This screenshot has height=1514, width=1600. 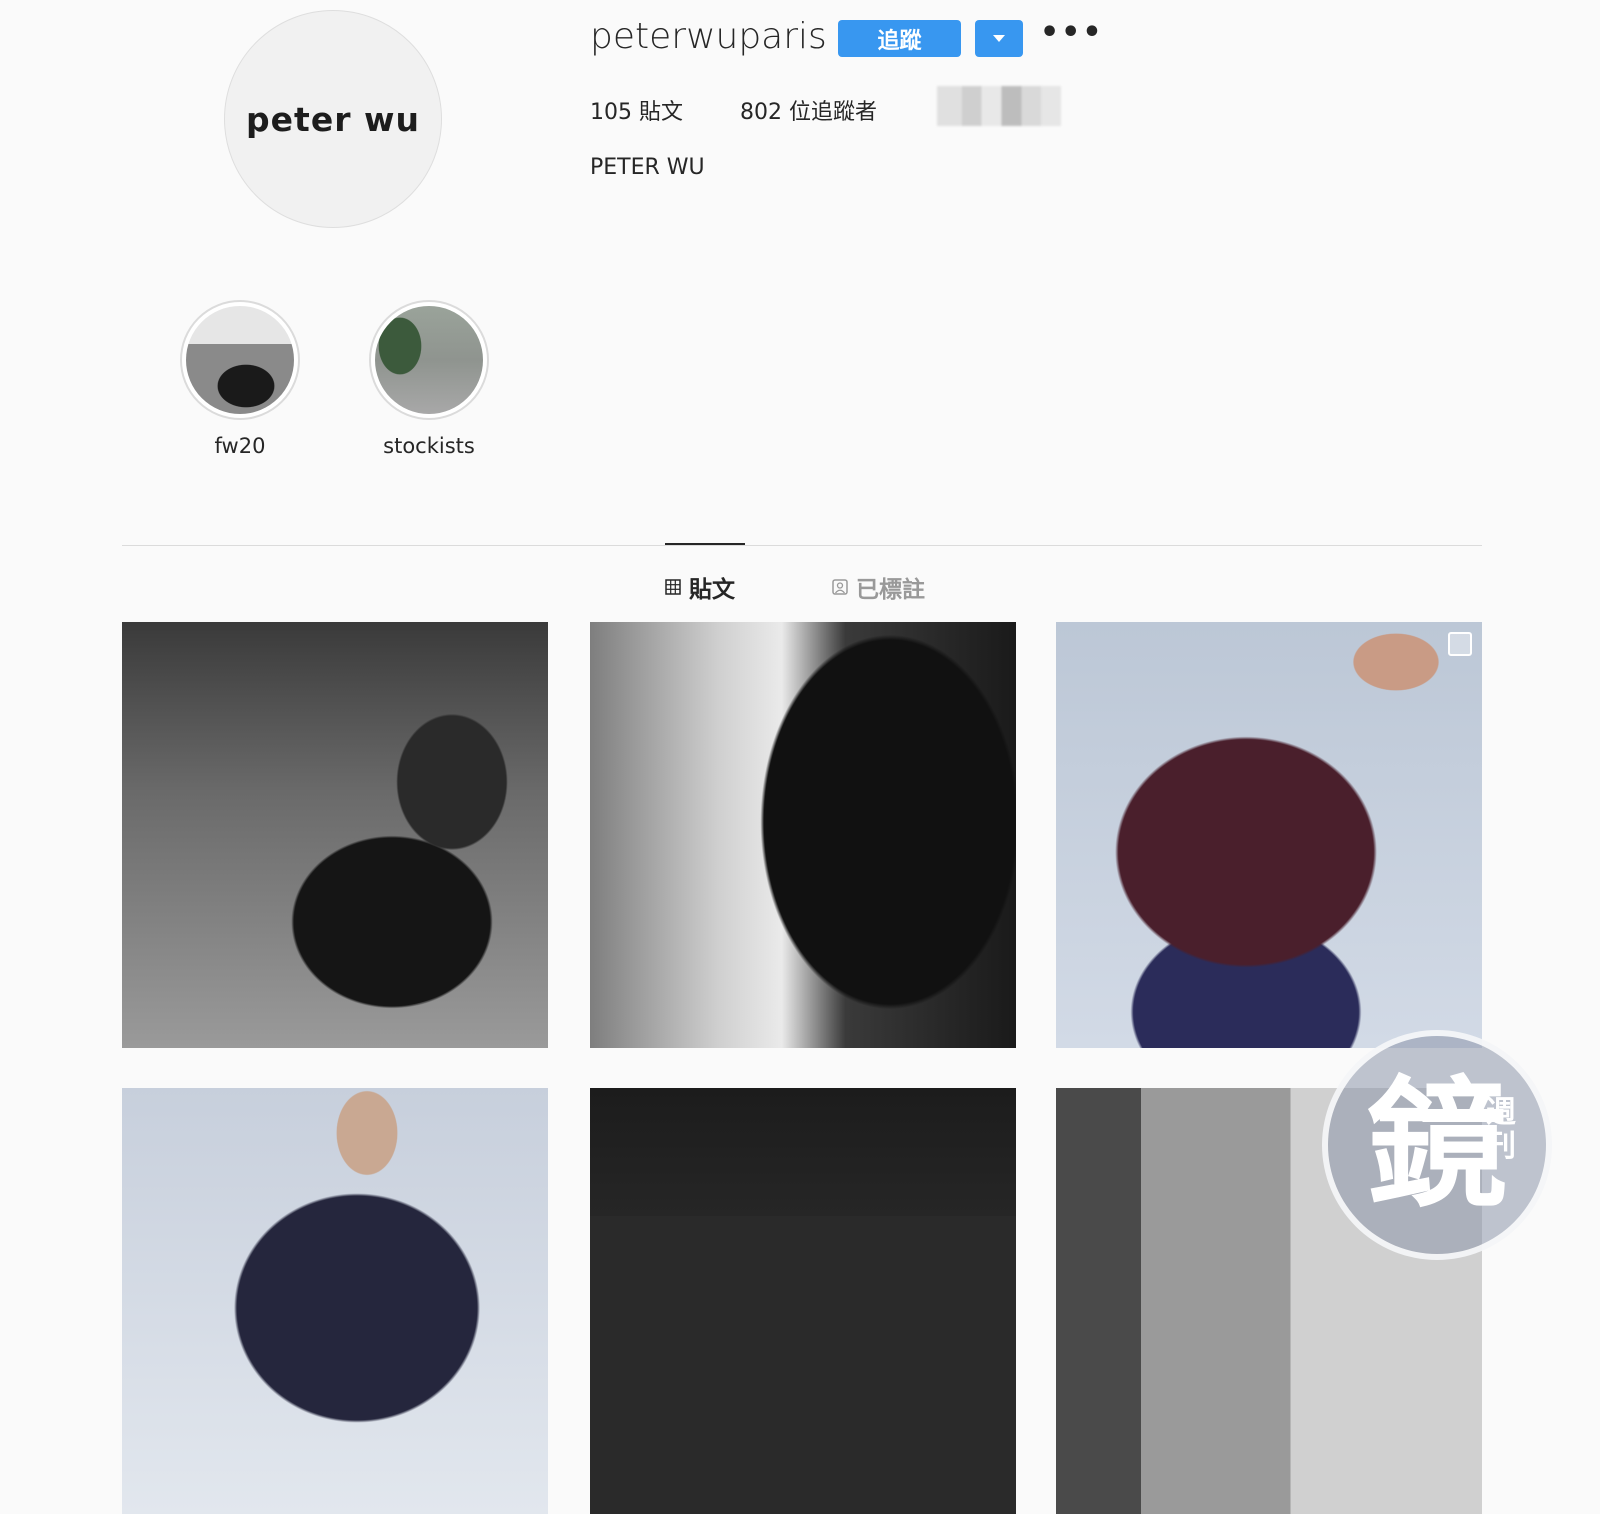 What do you see at coordinates (999, 106) in the screenshot?
I see `following-count-blurred` at bounding box center [999, 106].